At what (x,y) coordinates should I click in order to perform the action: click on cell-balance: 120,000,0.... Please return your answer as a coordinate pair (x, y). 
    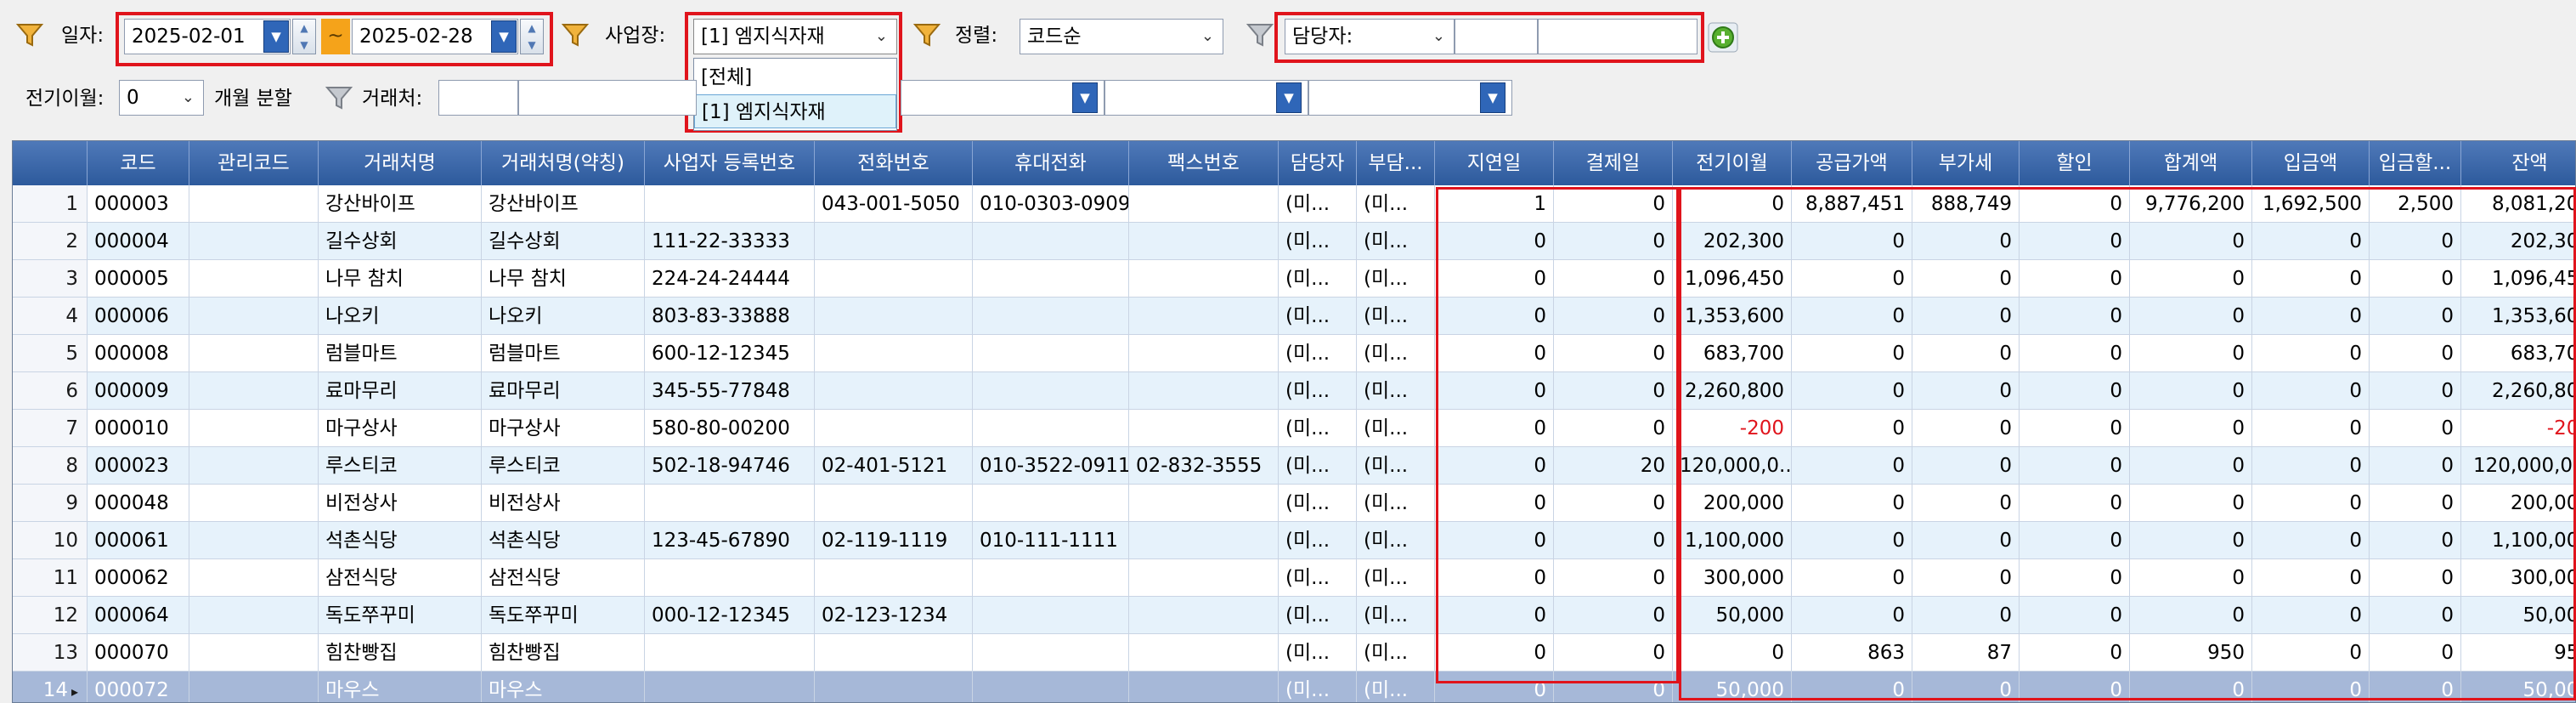
    Looking at the image, I should click on (2518, 466).